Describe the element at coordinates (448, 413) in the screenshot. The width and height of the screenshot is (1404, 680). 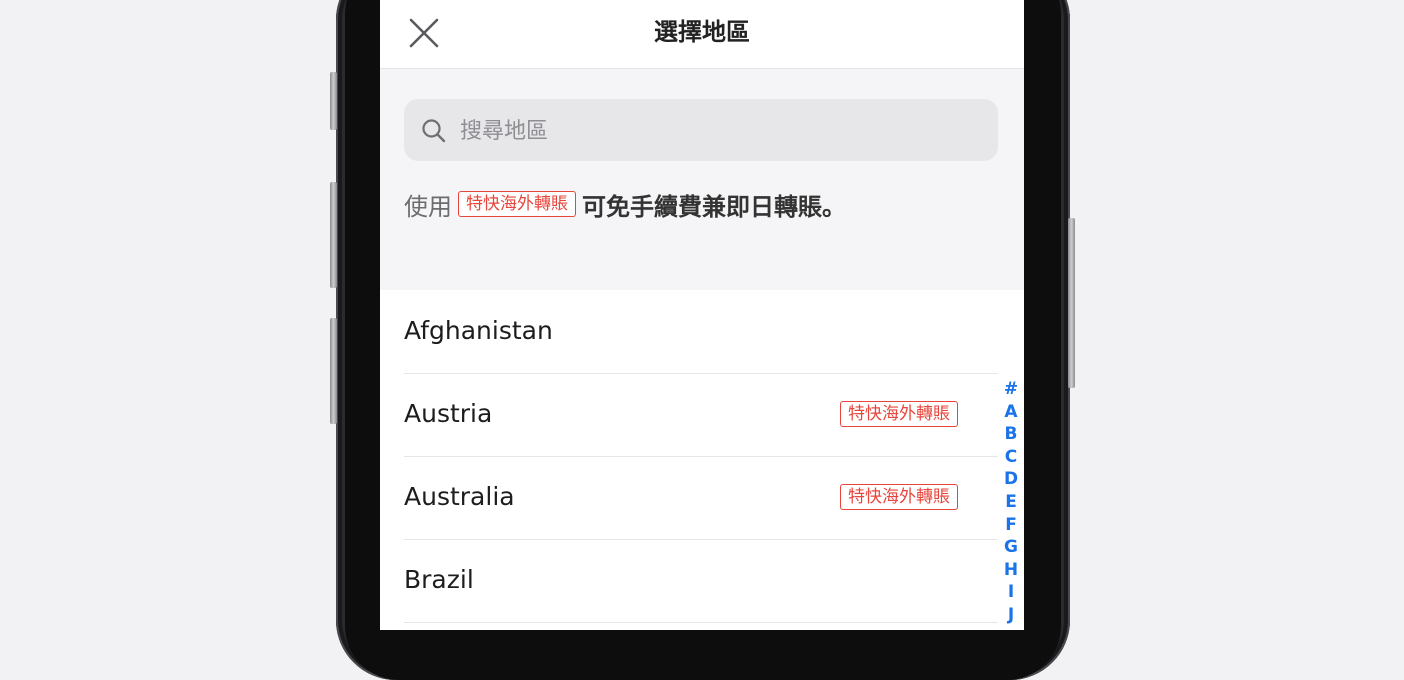
I see `country-name: Austria` at that location.